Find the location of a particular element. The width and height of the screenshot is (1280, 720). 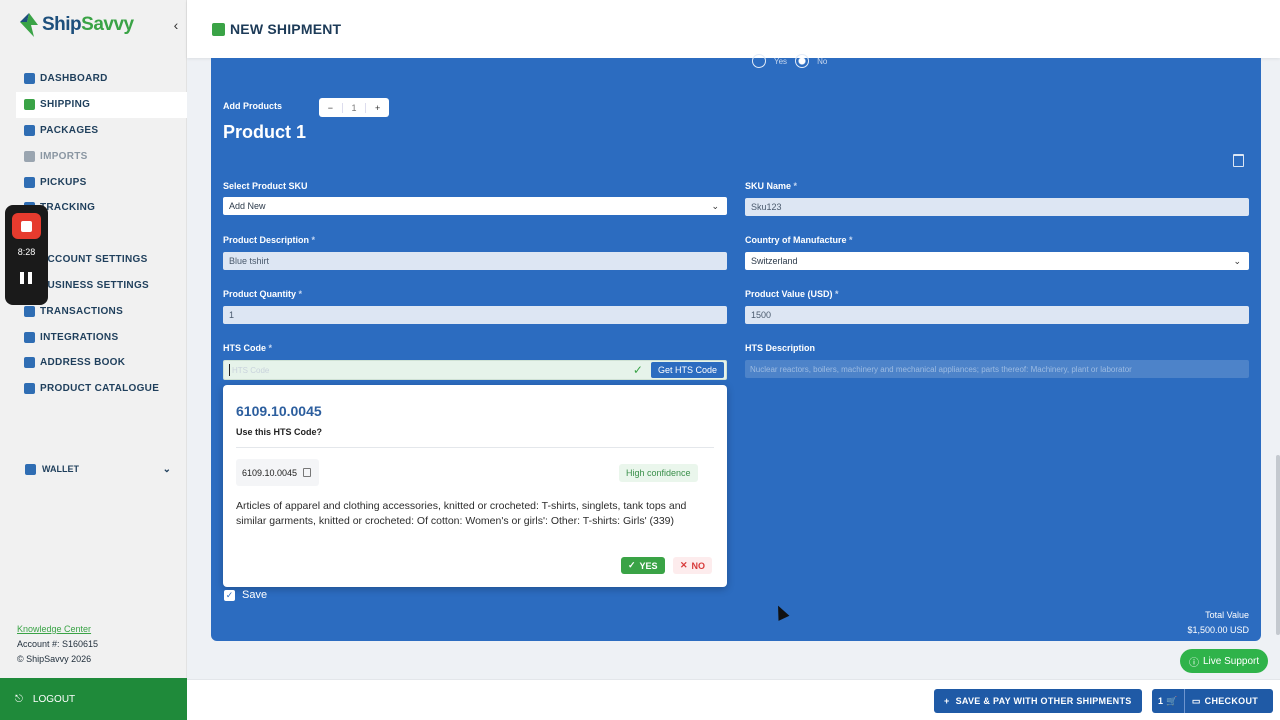

sidebar-item-label: TRACKING is located at coordinates (68, 208).